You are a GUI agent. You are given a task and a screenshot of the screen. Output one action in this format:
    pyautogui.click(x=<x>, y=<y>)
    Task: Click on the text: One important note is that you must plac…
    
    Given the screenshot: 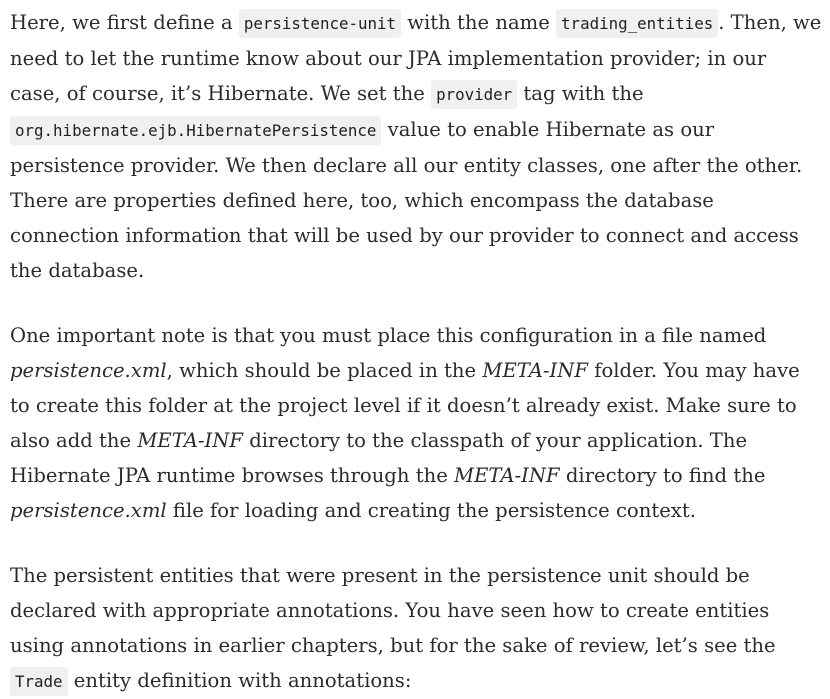 What is the action you would take?
    pyautogui.click(x=388, y=335)
    